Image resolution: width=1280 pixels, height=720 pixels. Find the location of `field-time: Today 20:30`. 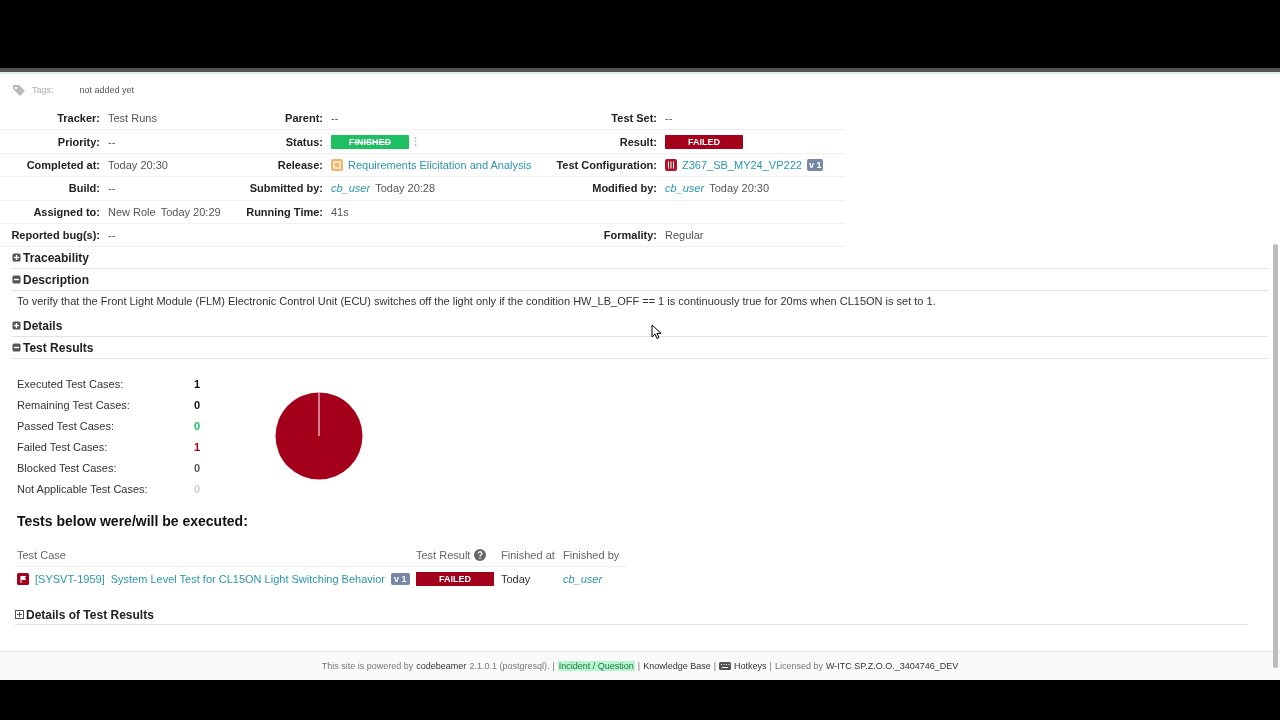

field-time: Today 20:30 is located at coordinates (739, 188).